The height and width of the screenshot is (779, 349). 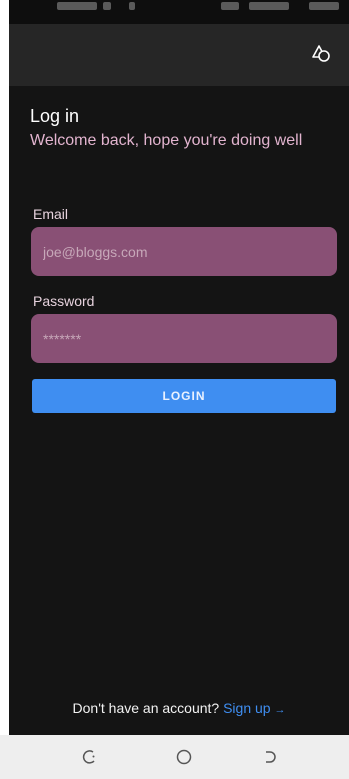 I want to click on back-button, so click(x=270, y=757).